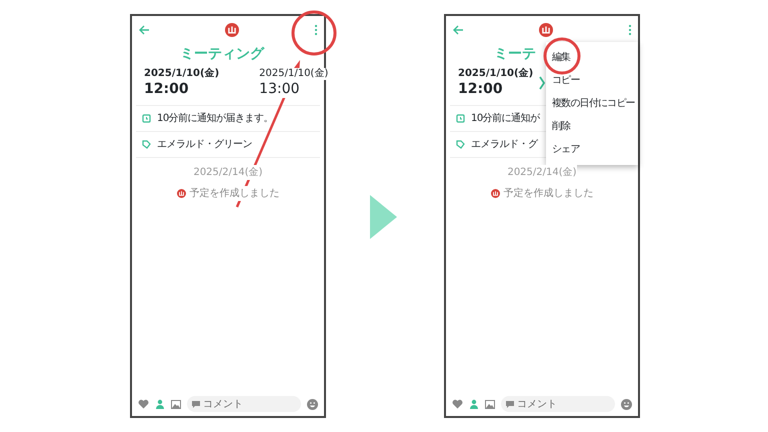  What do you see at coordinates (504, 145) in the screenshot?
I see `tag-text: エメラルド・グ` at bounding box center [504, 145].